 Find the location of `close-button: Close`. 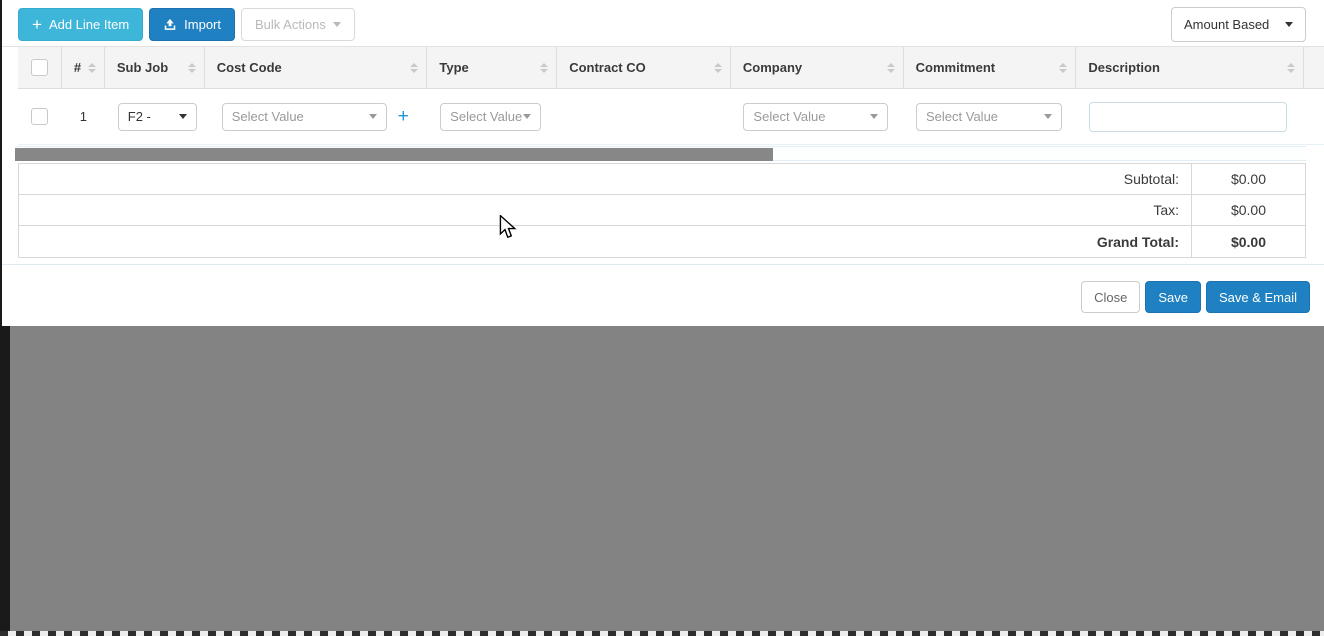

close-button: Close is located at coordinates (1111, 297).